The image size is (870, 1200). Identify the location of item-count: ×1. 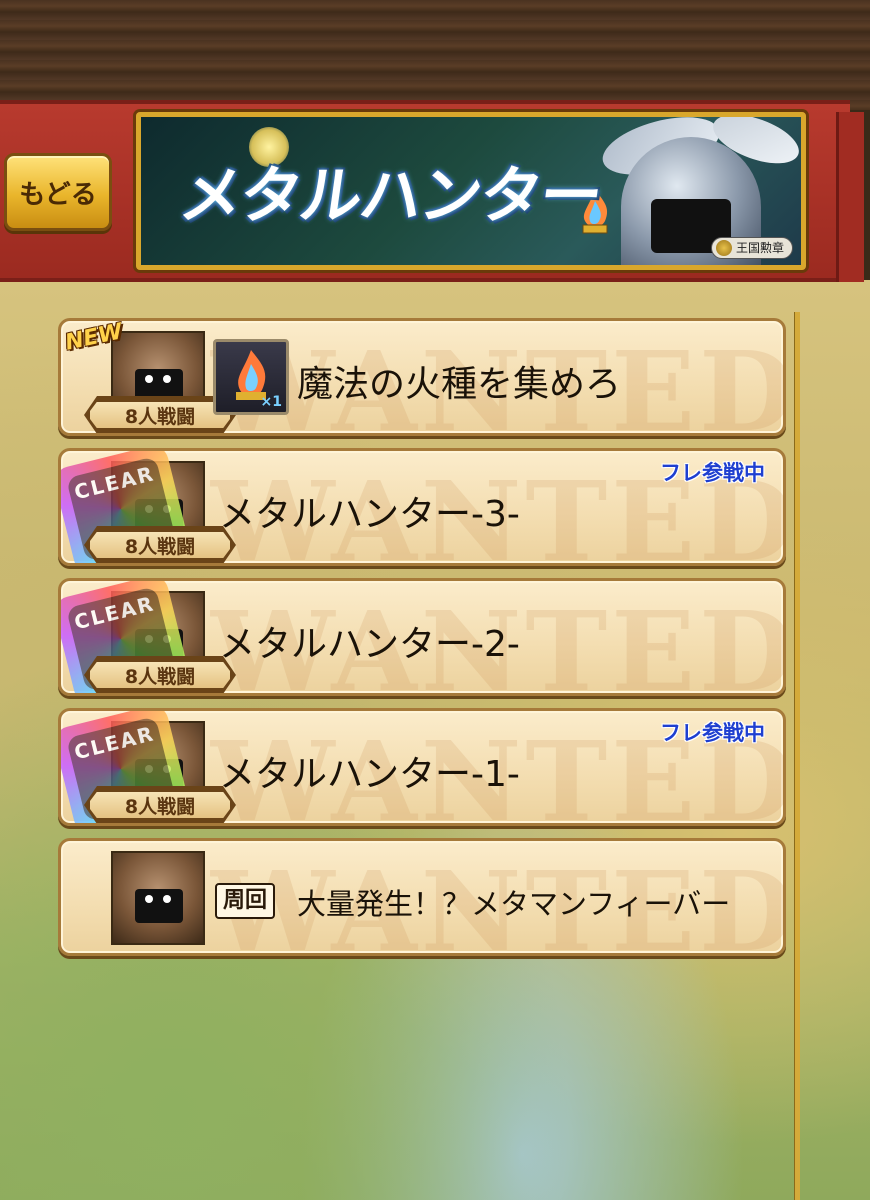
(271, 402).